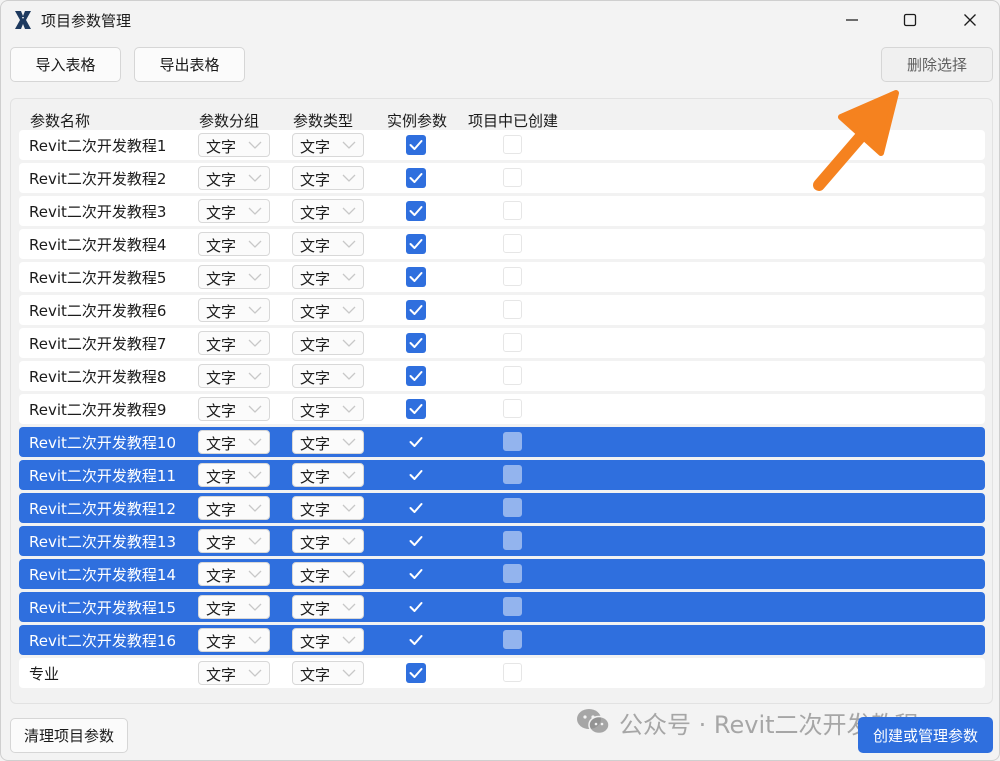 The image size is (1000, 761). What do you see at coordinates (229, 120) in the screenshot?
I see `header-param-group: 参数分组` at bounding box center [229, 120].